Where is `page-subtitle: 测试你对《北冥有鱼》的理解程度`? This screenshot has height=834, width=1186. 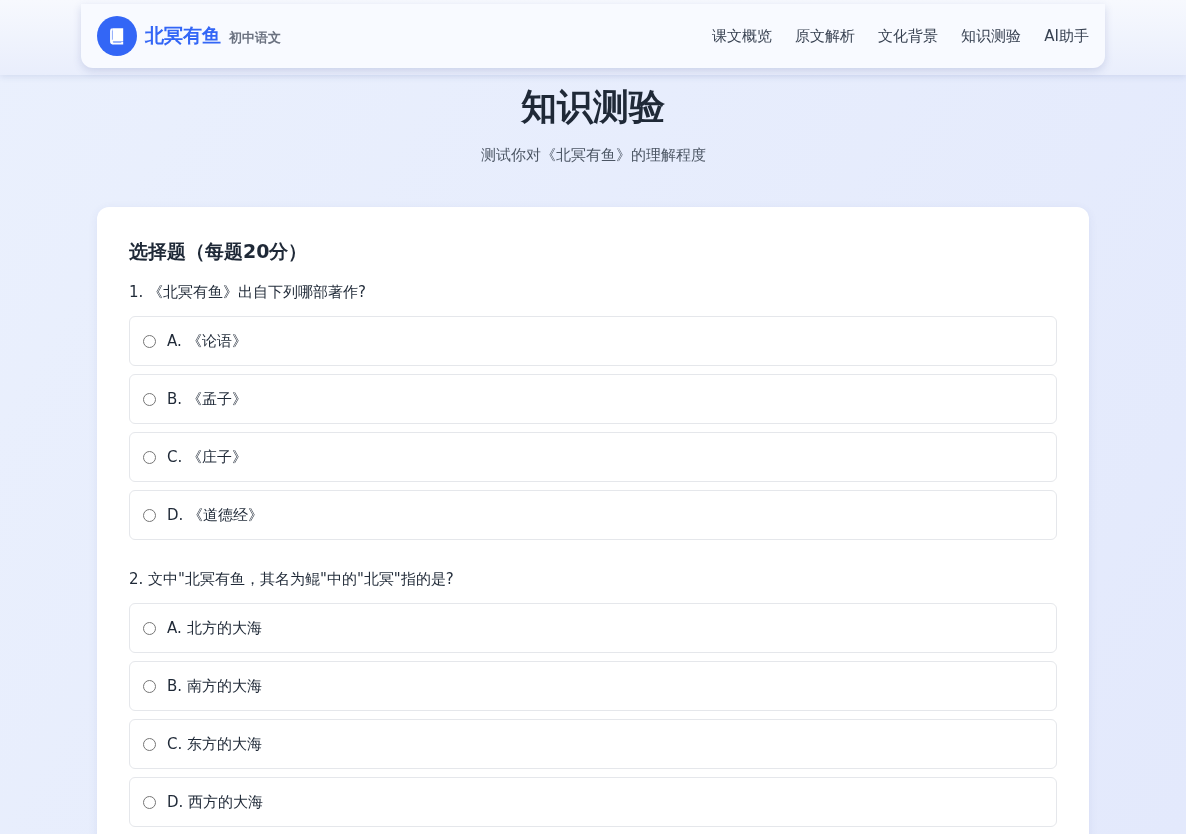 page-subtitle: 测试你对《北冥有鱼》的理解程度 is located at coordinates (593, 156).